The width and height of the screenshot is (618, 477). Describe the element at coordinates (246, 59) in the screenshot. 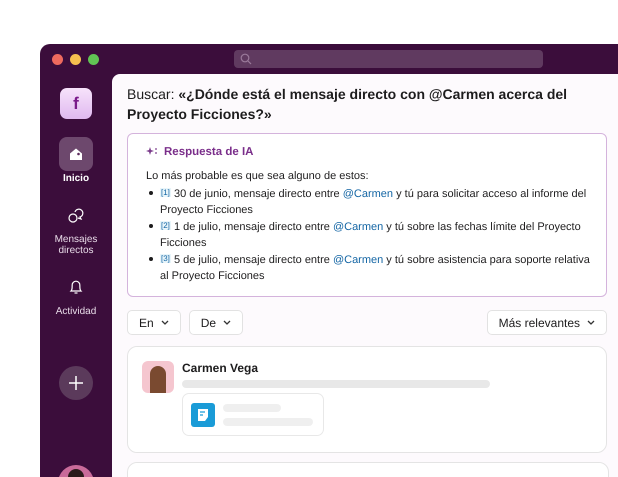

I see `search-icon` at that location.